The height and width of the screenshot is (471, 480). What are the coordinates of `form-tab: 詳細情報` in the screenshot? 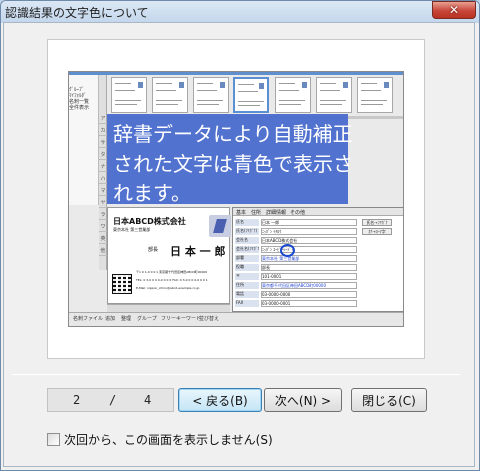 It's located at (276, 213).